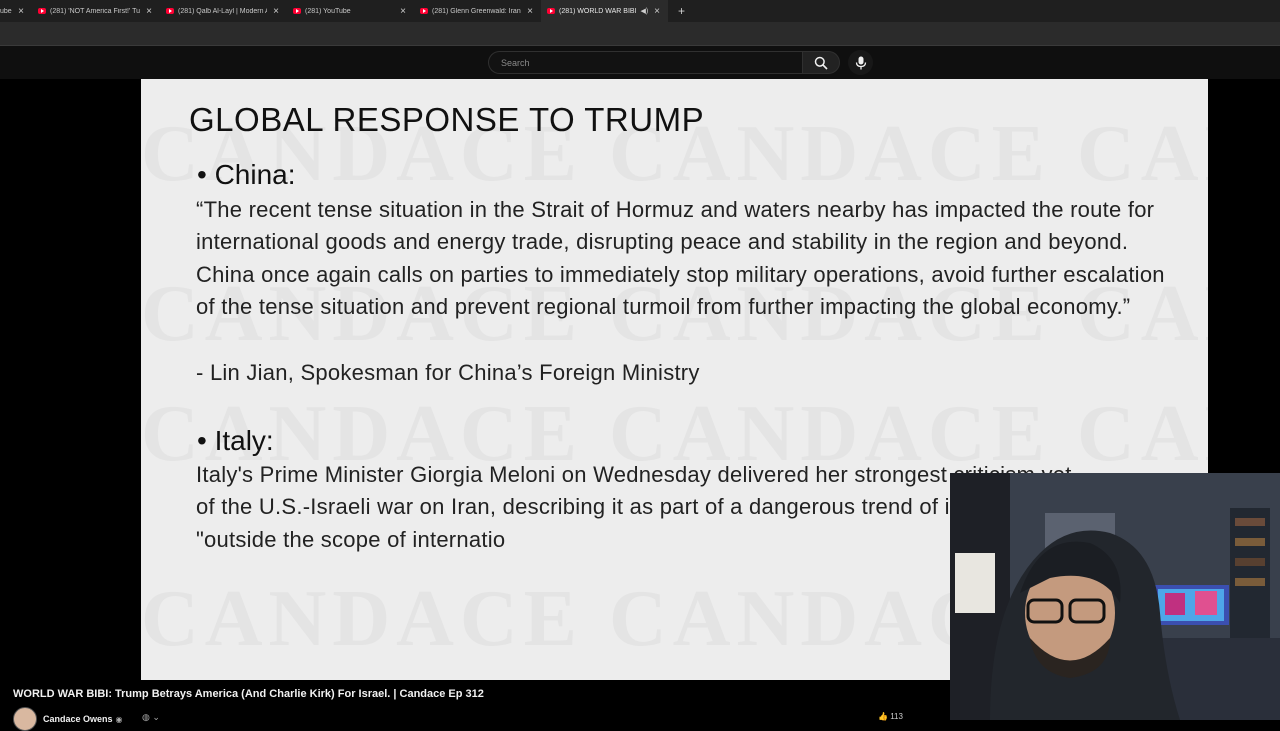  What do you see at coordinates (328, 11) in the screenshot?
I see `tab-title: (281) YouTube` at bounding box center [328, 11].